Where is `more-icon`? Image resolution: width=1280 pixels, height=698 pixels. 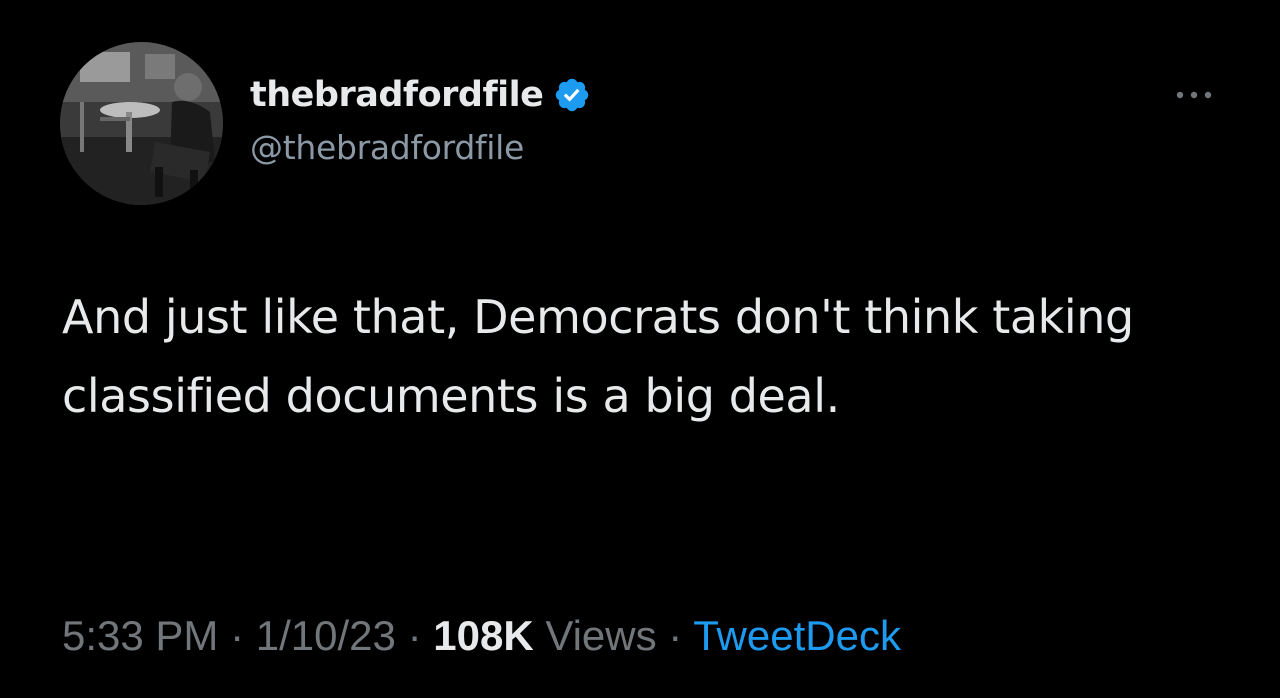 more-icon is located at coordinates (1194, 95).